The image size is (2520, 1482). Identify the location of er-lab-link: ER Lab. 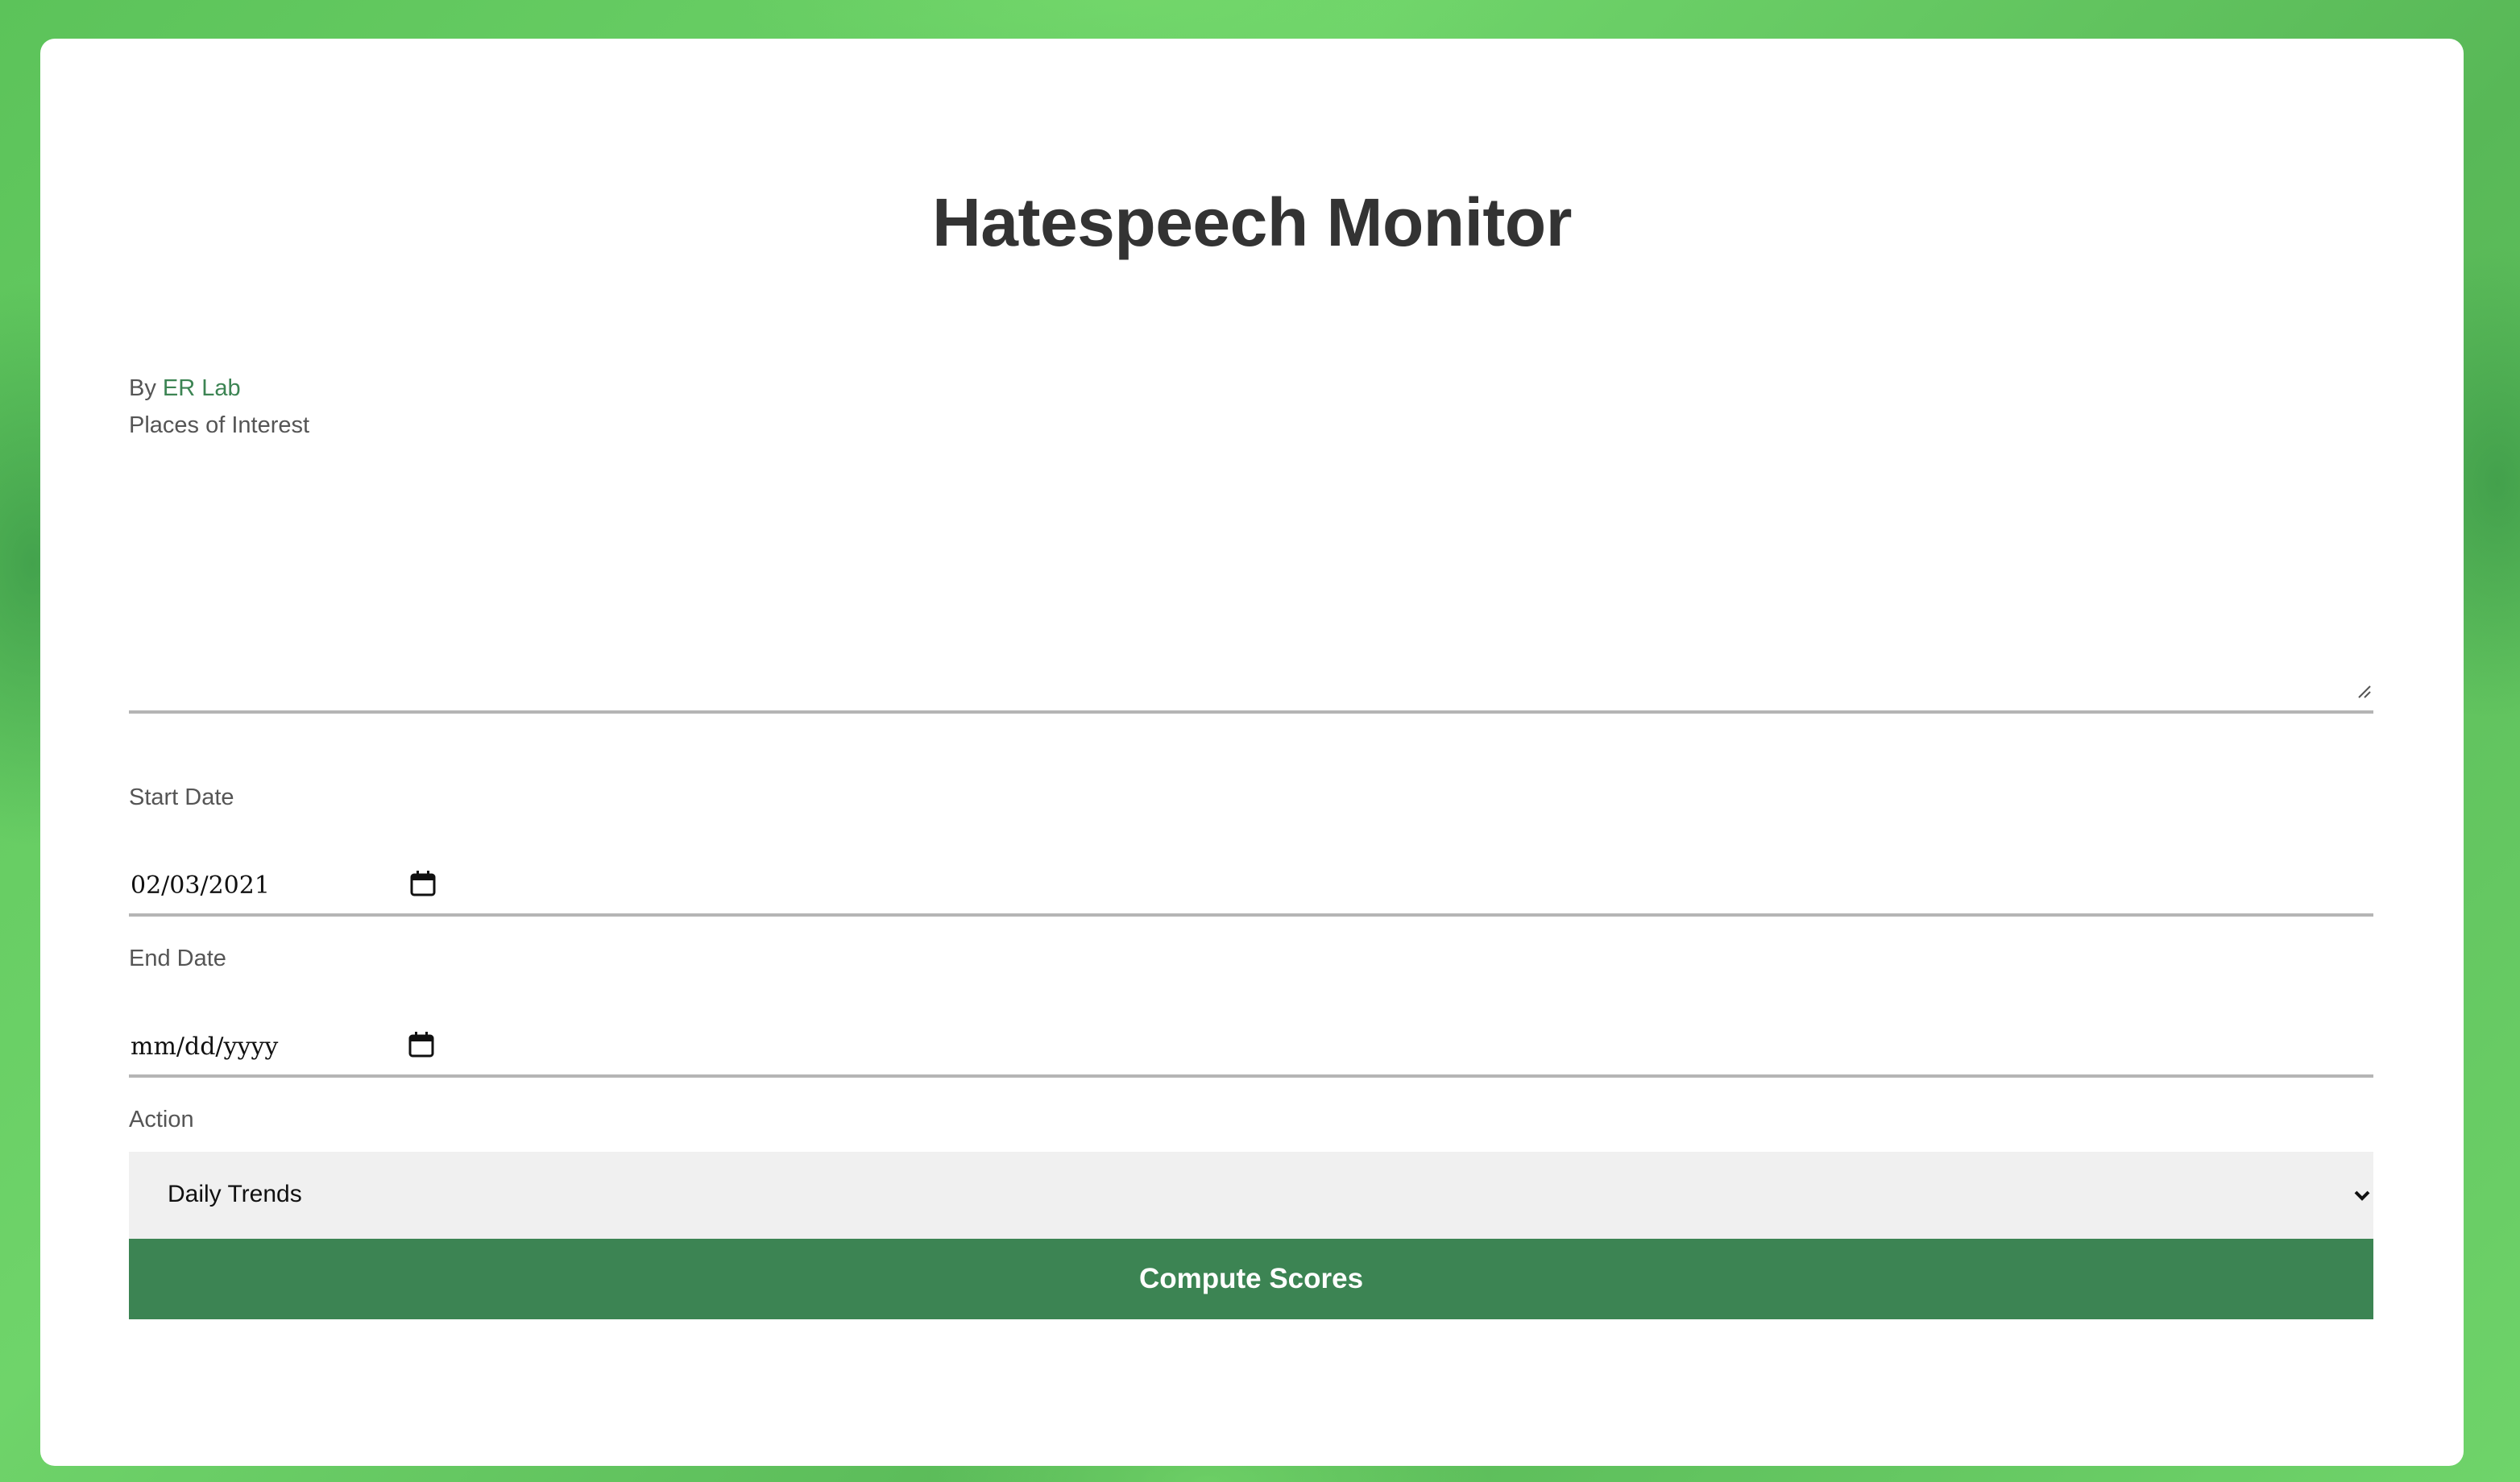
(202, 388).